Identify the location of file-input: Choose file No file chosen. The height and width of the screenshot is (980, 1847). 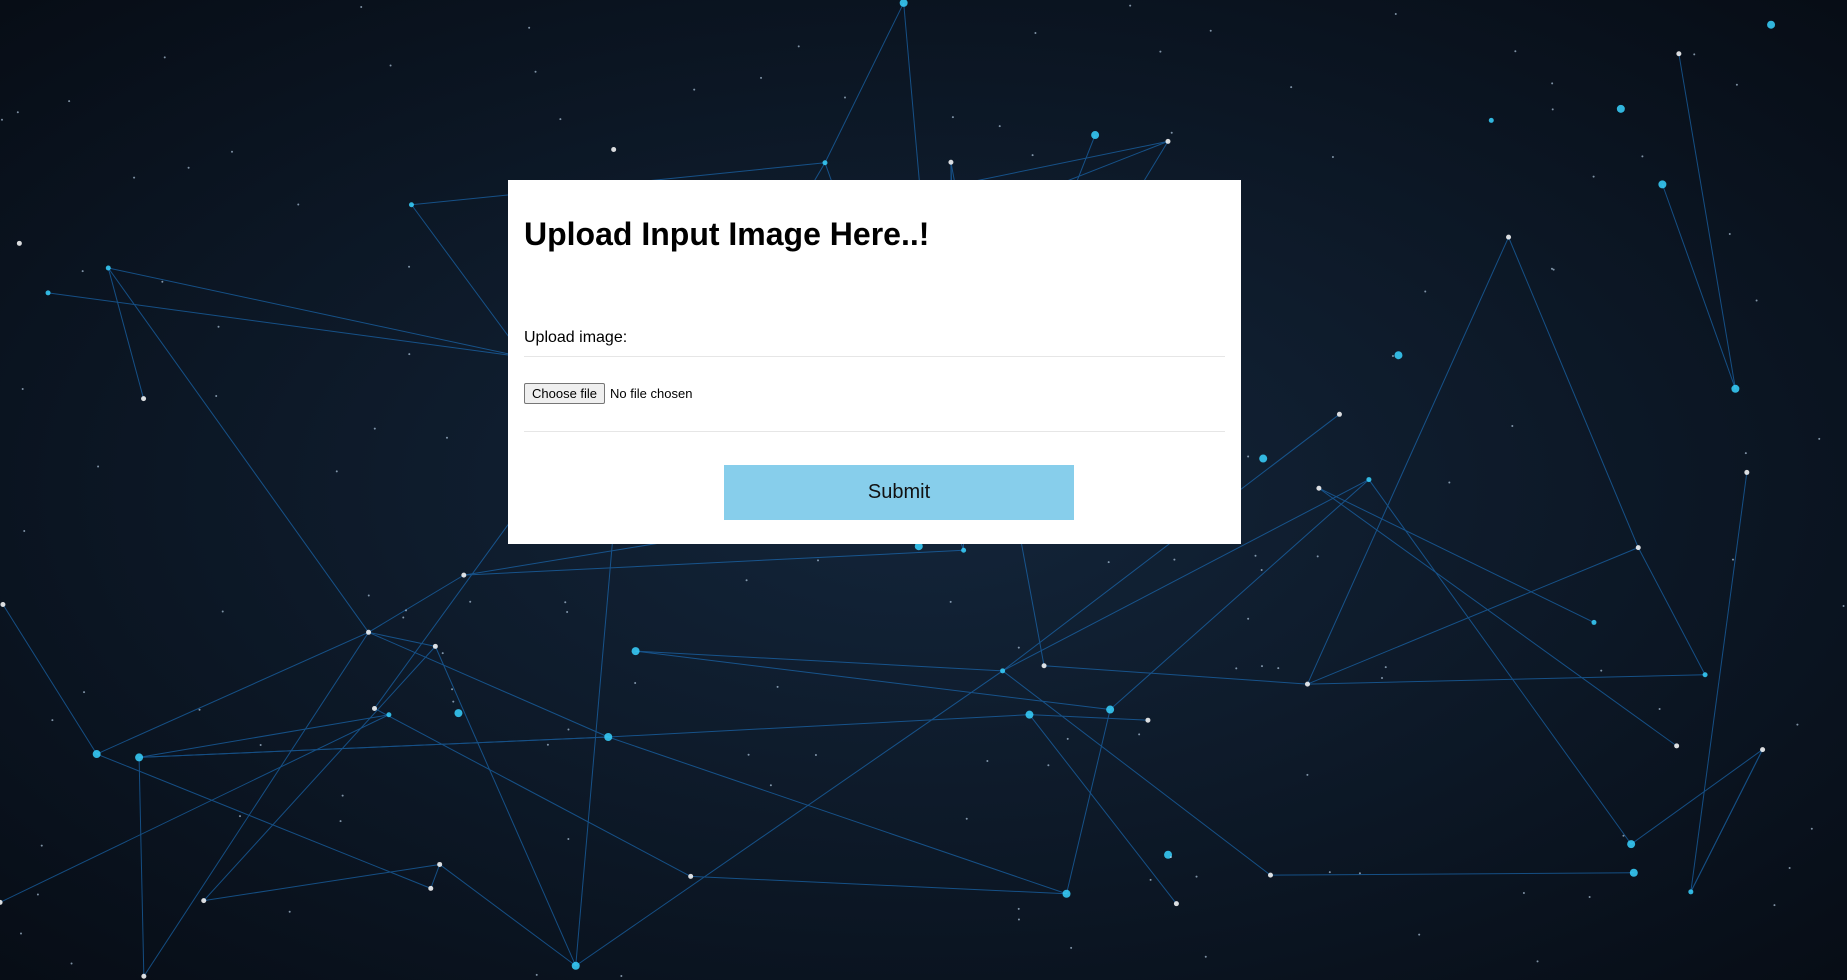
(608, 393).